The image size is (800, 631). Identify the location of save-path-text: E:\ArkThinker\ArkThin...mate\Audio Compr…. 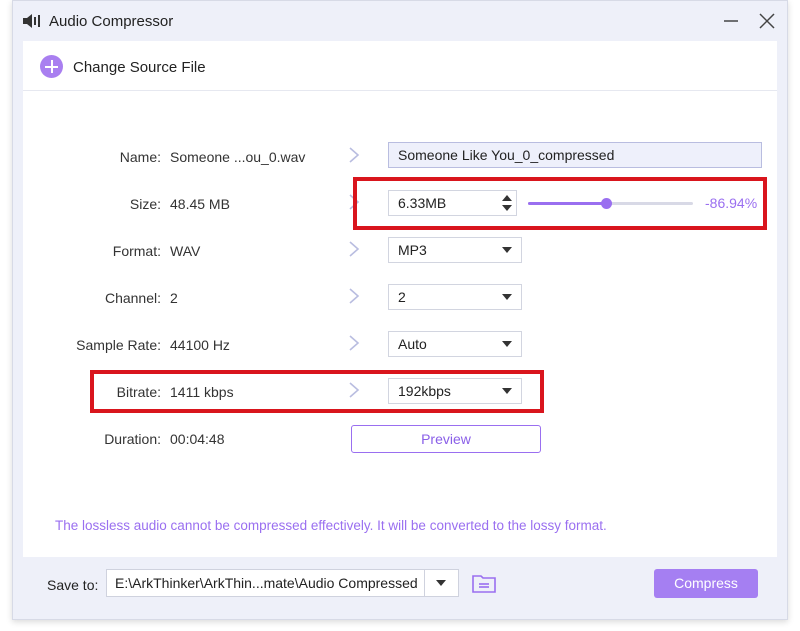
(266, 583).